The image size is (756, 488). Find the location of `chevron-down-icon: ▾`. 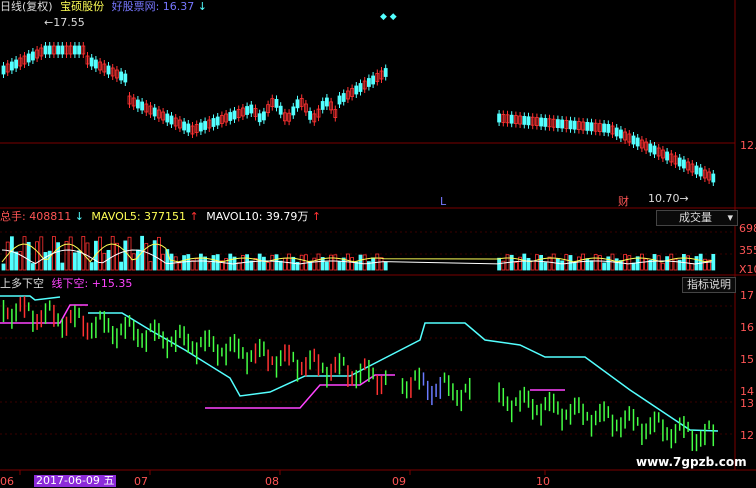

chevron-down-icon: ▾ is located at coordinates (730, 217).